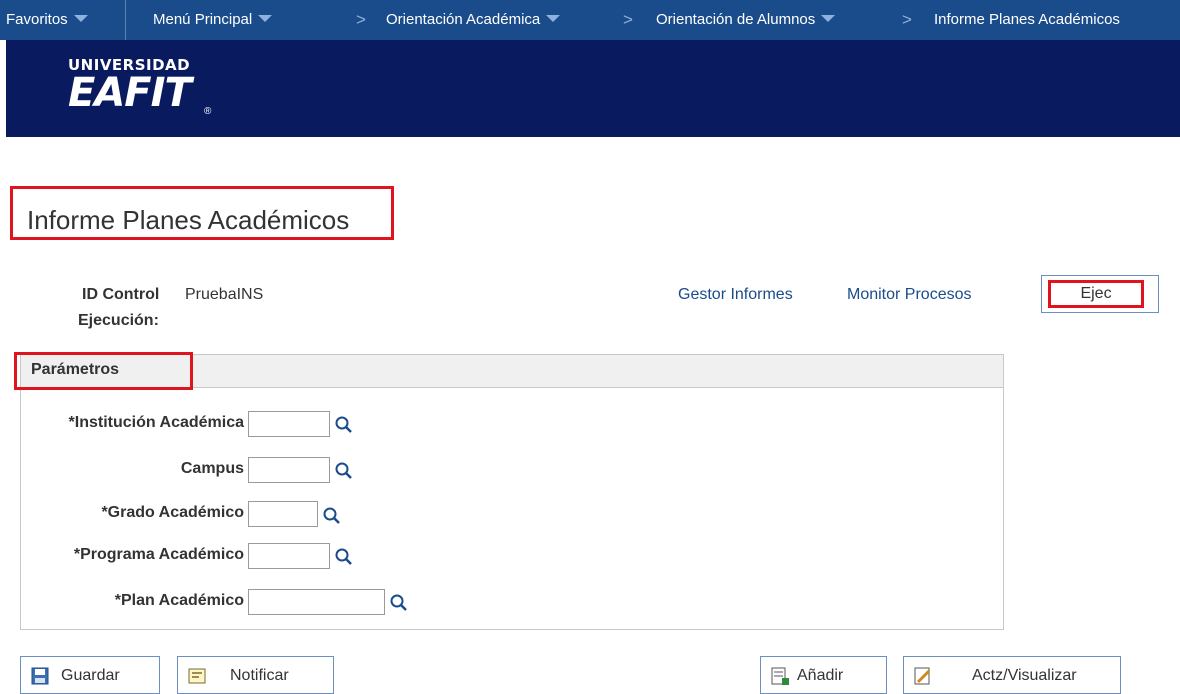  I want to click on update-display-button-label: Actz/Visualizar, so click(1024, 675).